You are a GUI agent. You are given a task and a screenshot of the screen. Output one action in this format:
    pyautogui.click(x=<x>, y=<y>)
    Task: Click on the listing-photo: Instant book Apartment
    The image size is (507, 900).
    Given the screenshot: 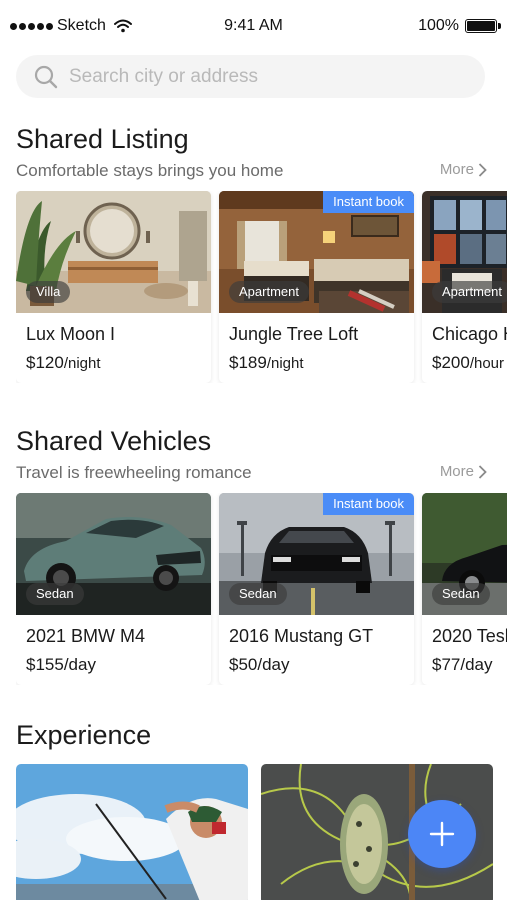 What is the action you would take?
    pyautogui.click(x=316, y=252)
    